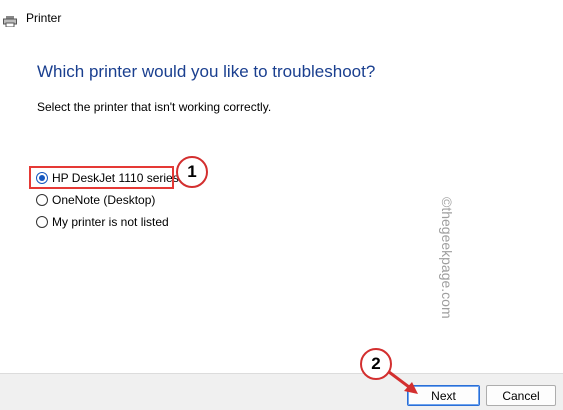  I want to click on next-button: Next, so click(443, 395).